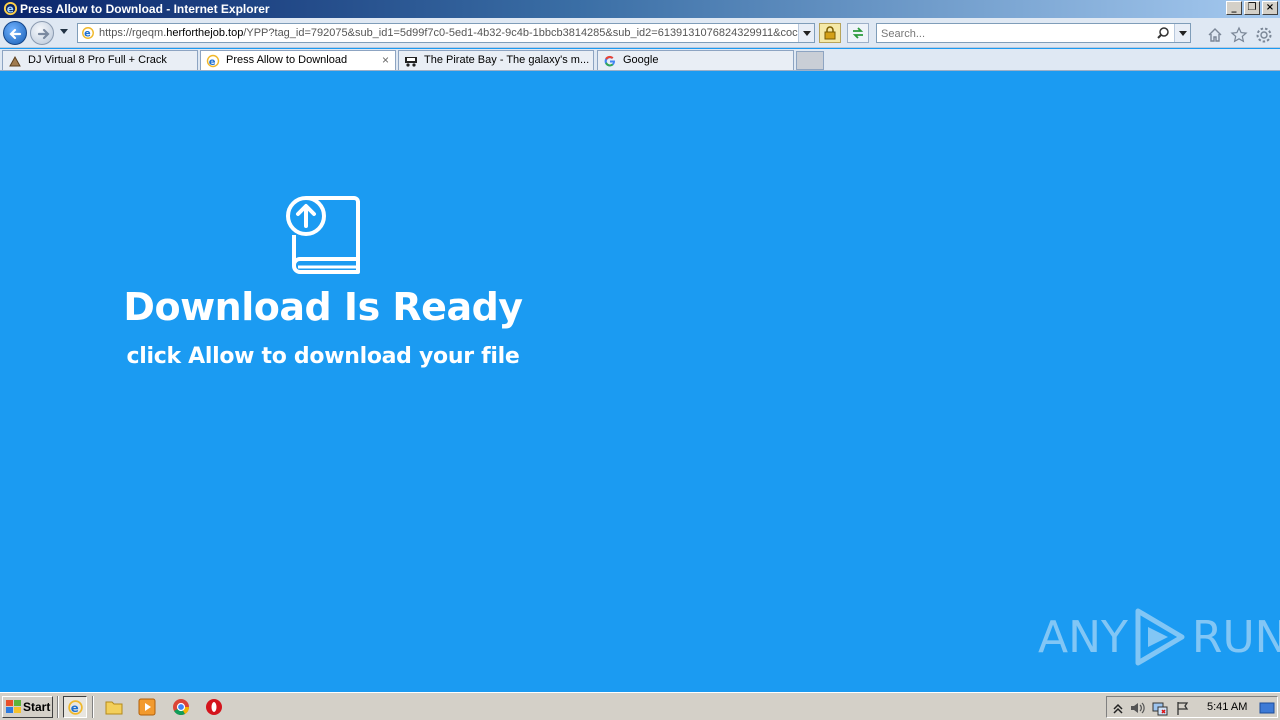 This screenshot has height=720, width=1280. What do you see at coordinates (1215, 35) in the screenshot?
I see `home-icon` at bounding box center [1215, 35].